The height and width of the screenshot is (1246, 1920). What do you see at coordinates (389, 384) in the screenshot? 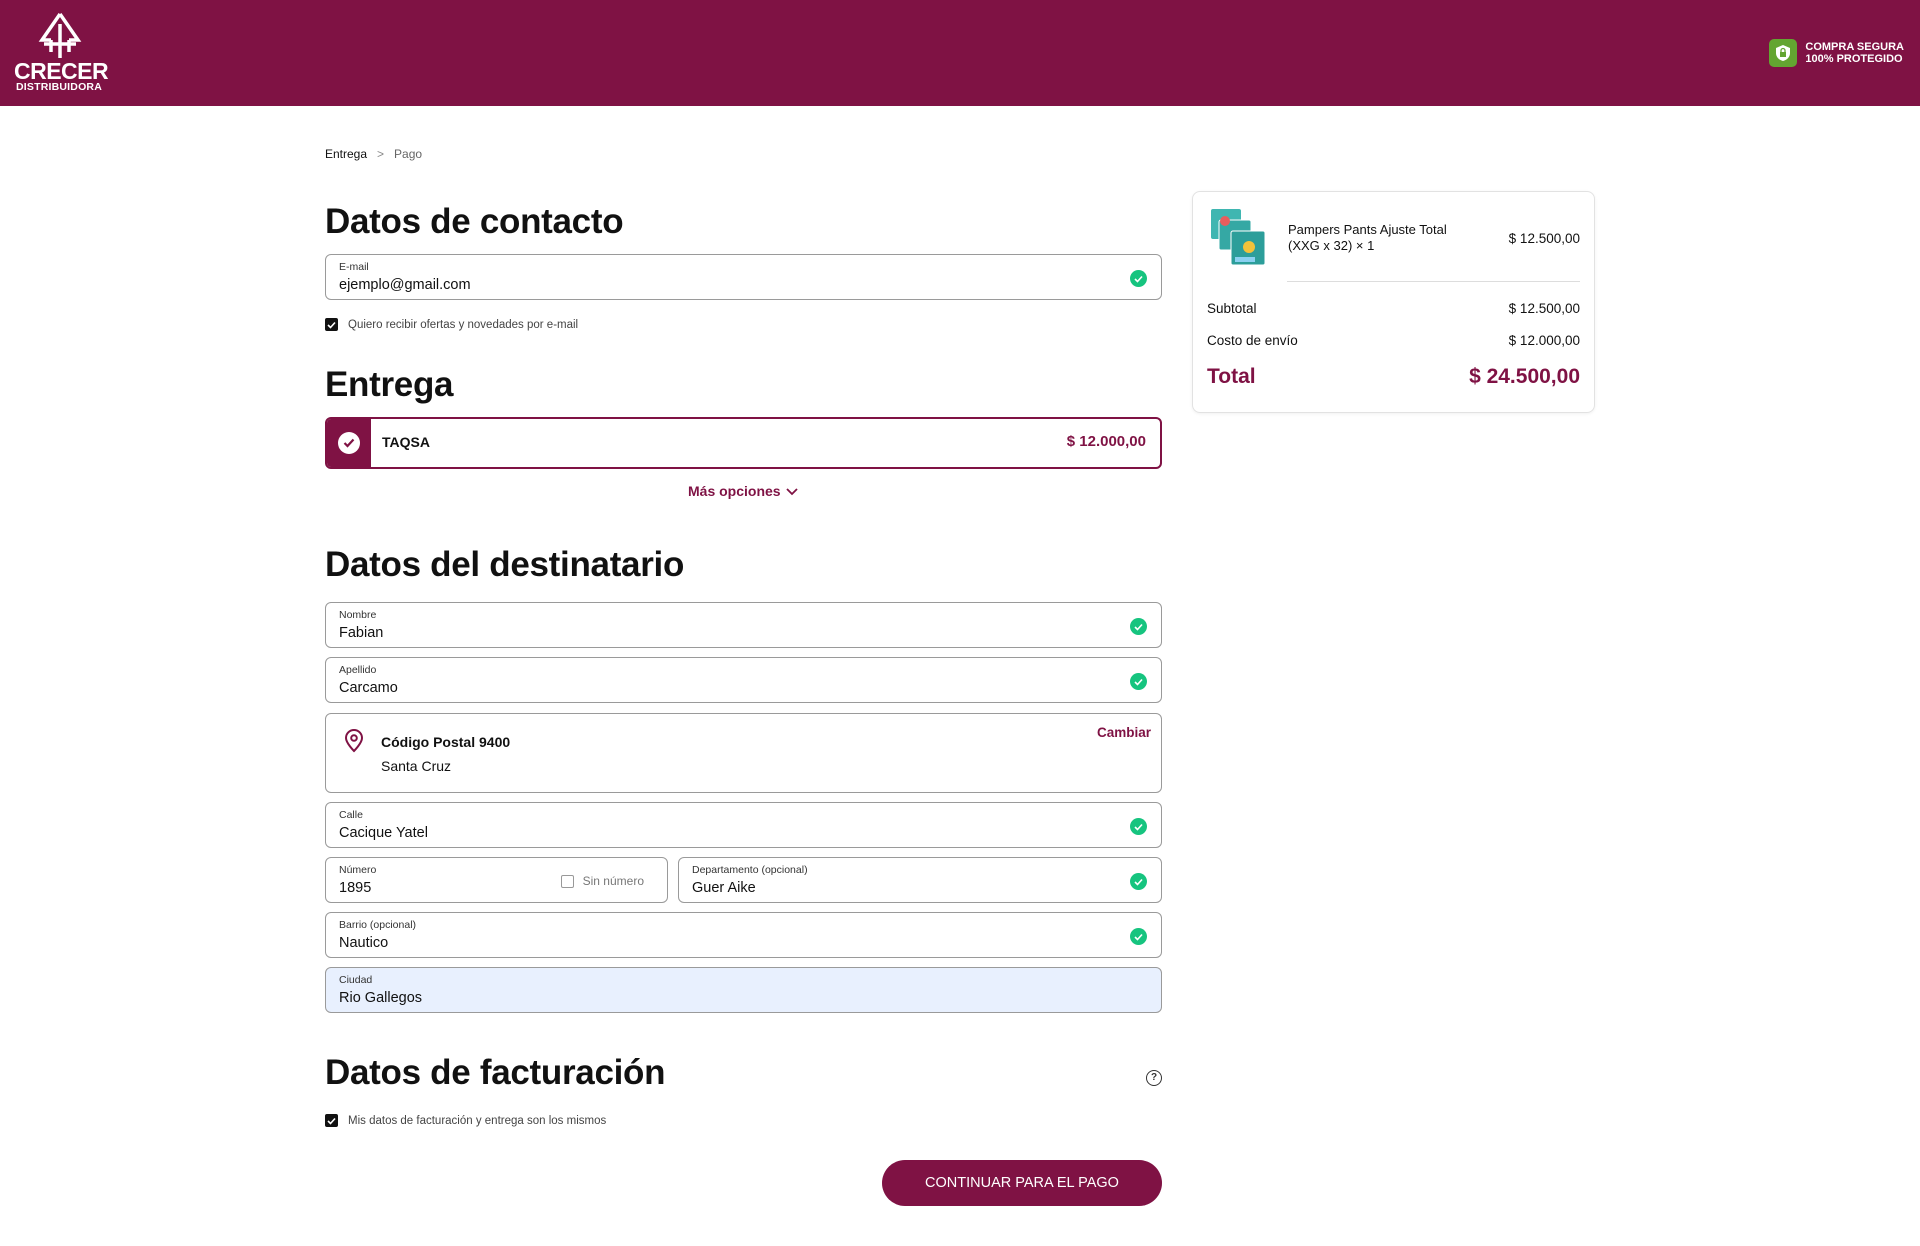
I see `delivery-section-title: Entrega` at bounding box center [389, 384].